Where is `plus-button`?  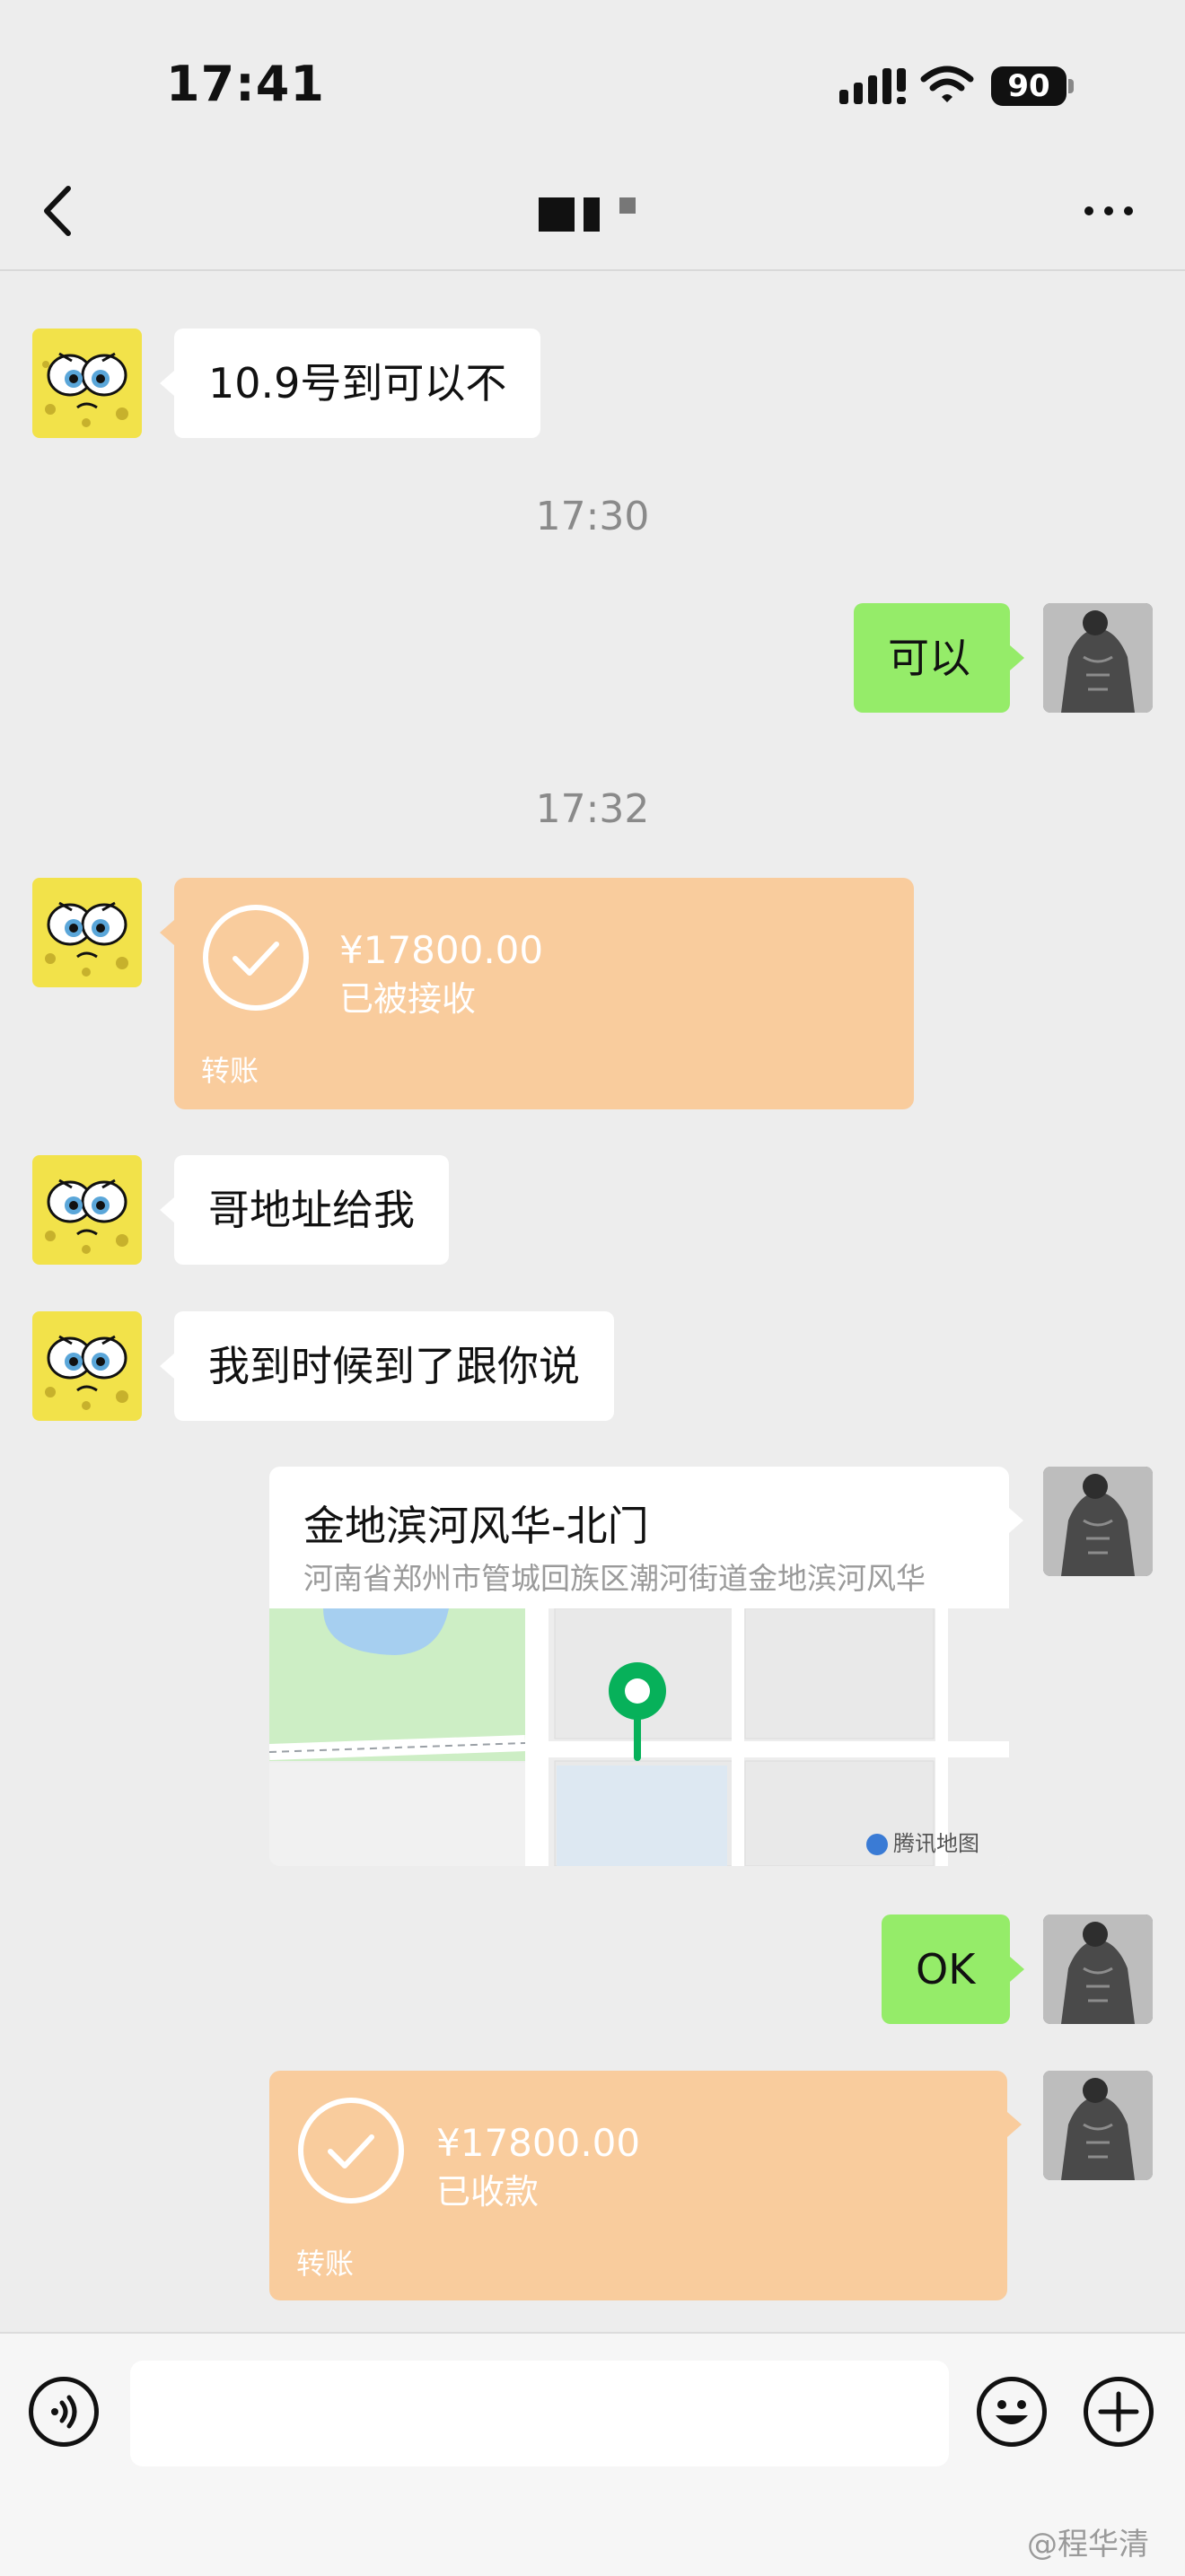 plus-button is located at coordinates (1119, 2412).